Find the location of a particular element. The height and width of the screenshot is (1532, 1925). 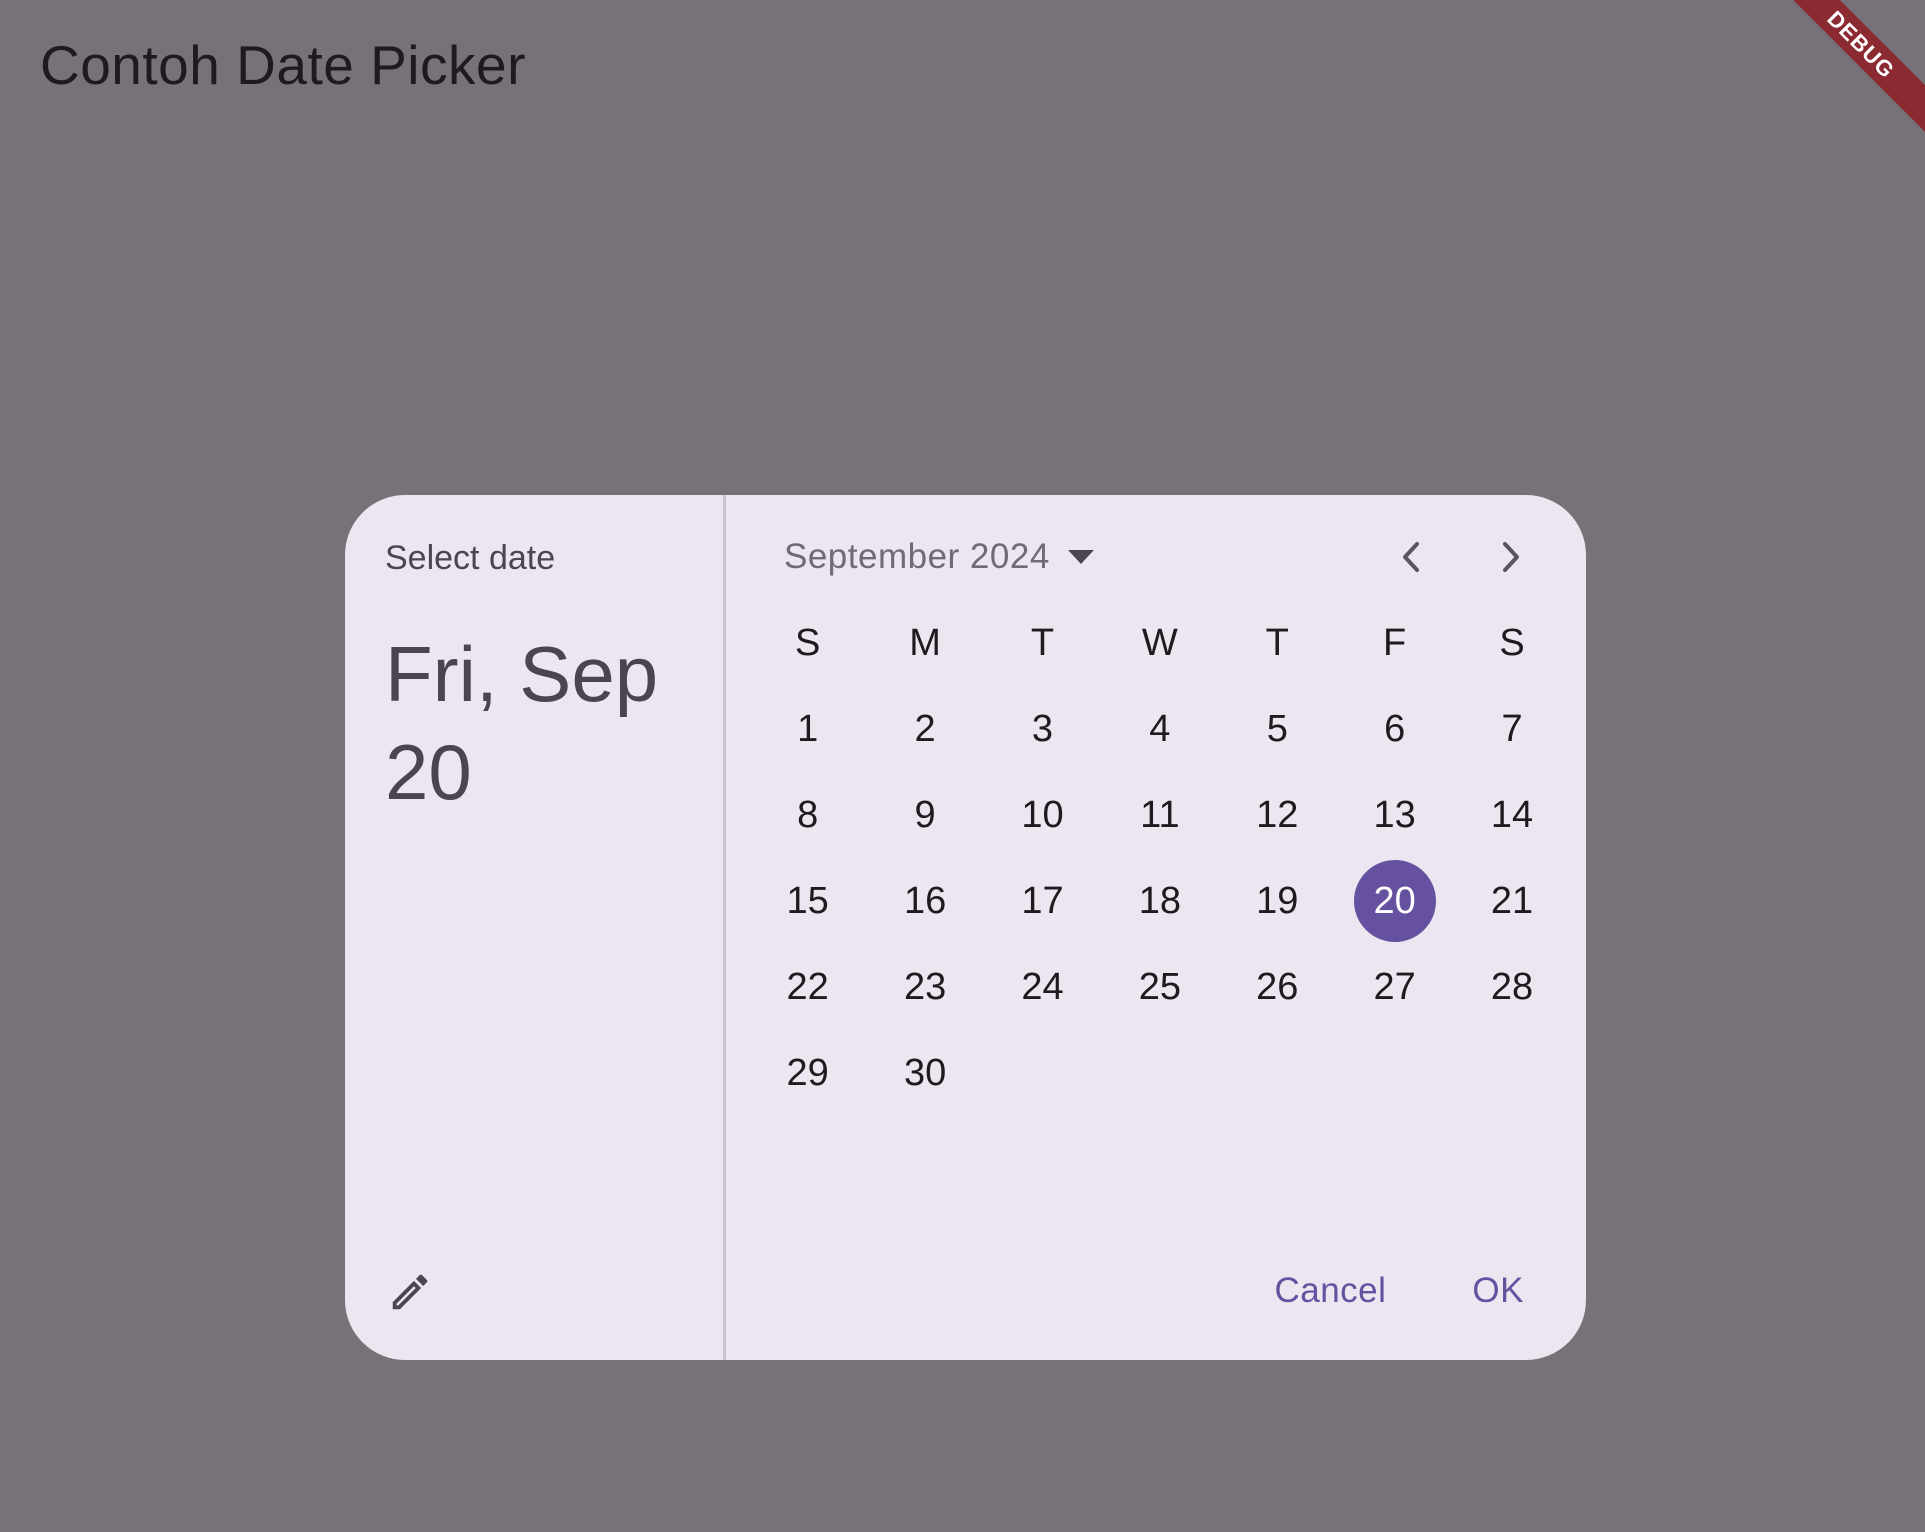

day-number: 12 is located at coordinates (1277, 814).